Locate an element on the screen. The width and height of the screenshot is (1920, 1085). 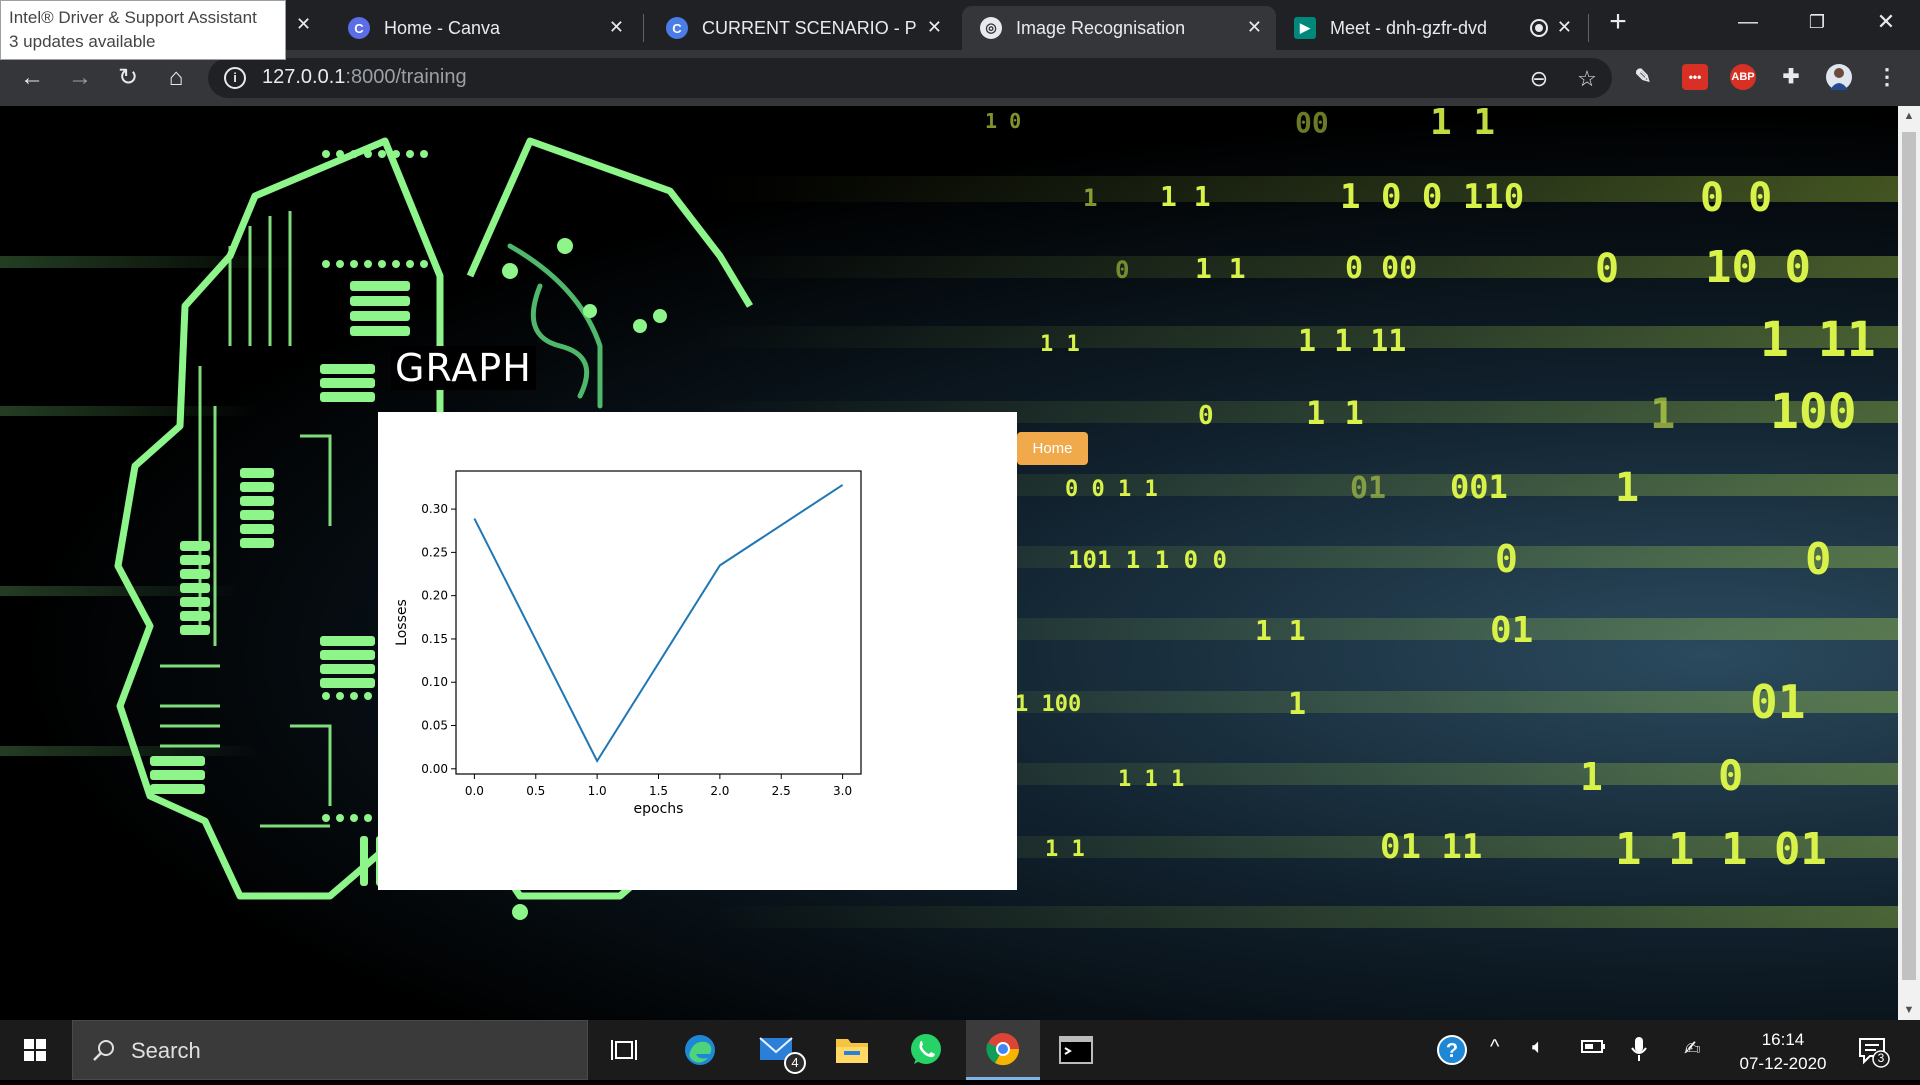
new-tab-button: + is located at coordinates (1618, 22).